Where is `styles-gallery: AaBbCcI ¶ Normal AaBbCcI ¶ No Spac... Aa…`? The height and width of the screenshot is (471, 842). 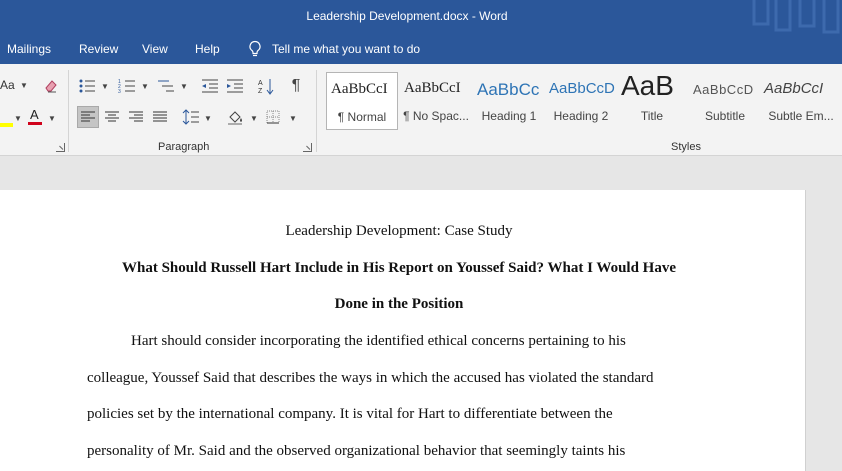 styles-gallery: AaBbCcI ¶ Normal AaBbCcI ¶ No Spac... Aa… is located at coordinates (583, 101).